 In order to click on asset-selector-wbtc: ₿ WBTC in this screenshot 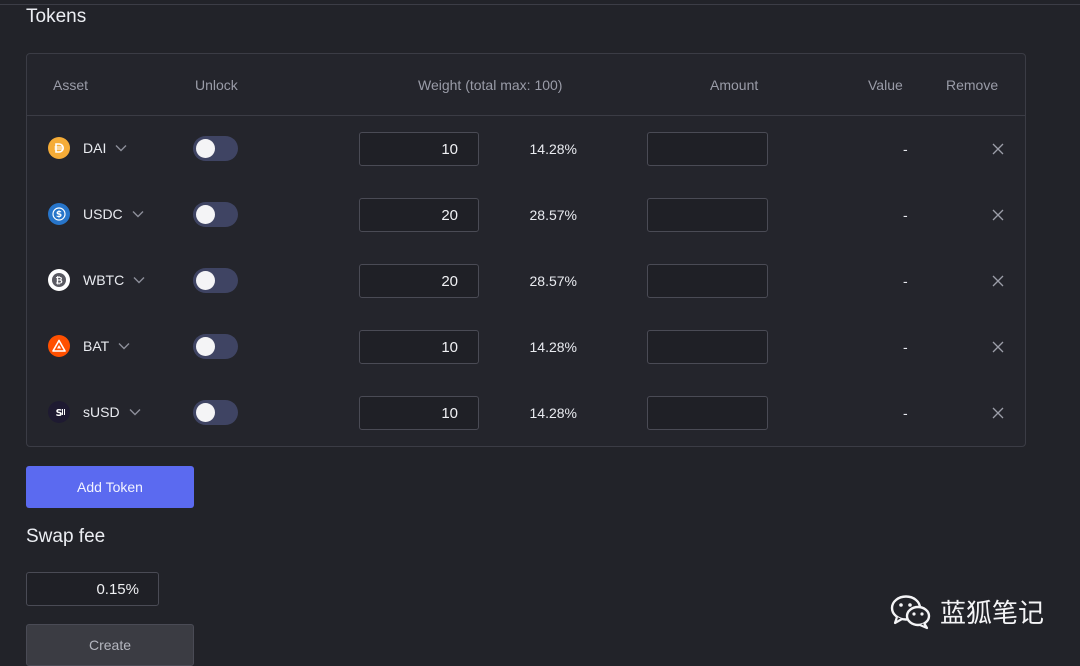, I will do `click(97, 280)`.